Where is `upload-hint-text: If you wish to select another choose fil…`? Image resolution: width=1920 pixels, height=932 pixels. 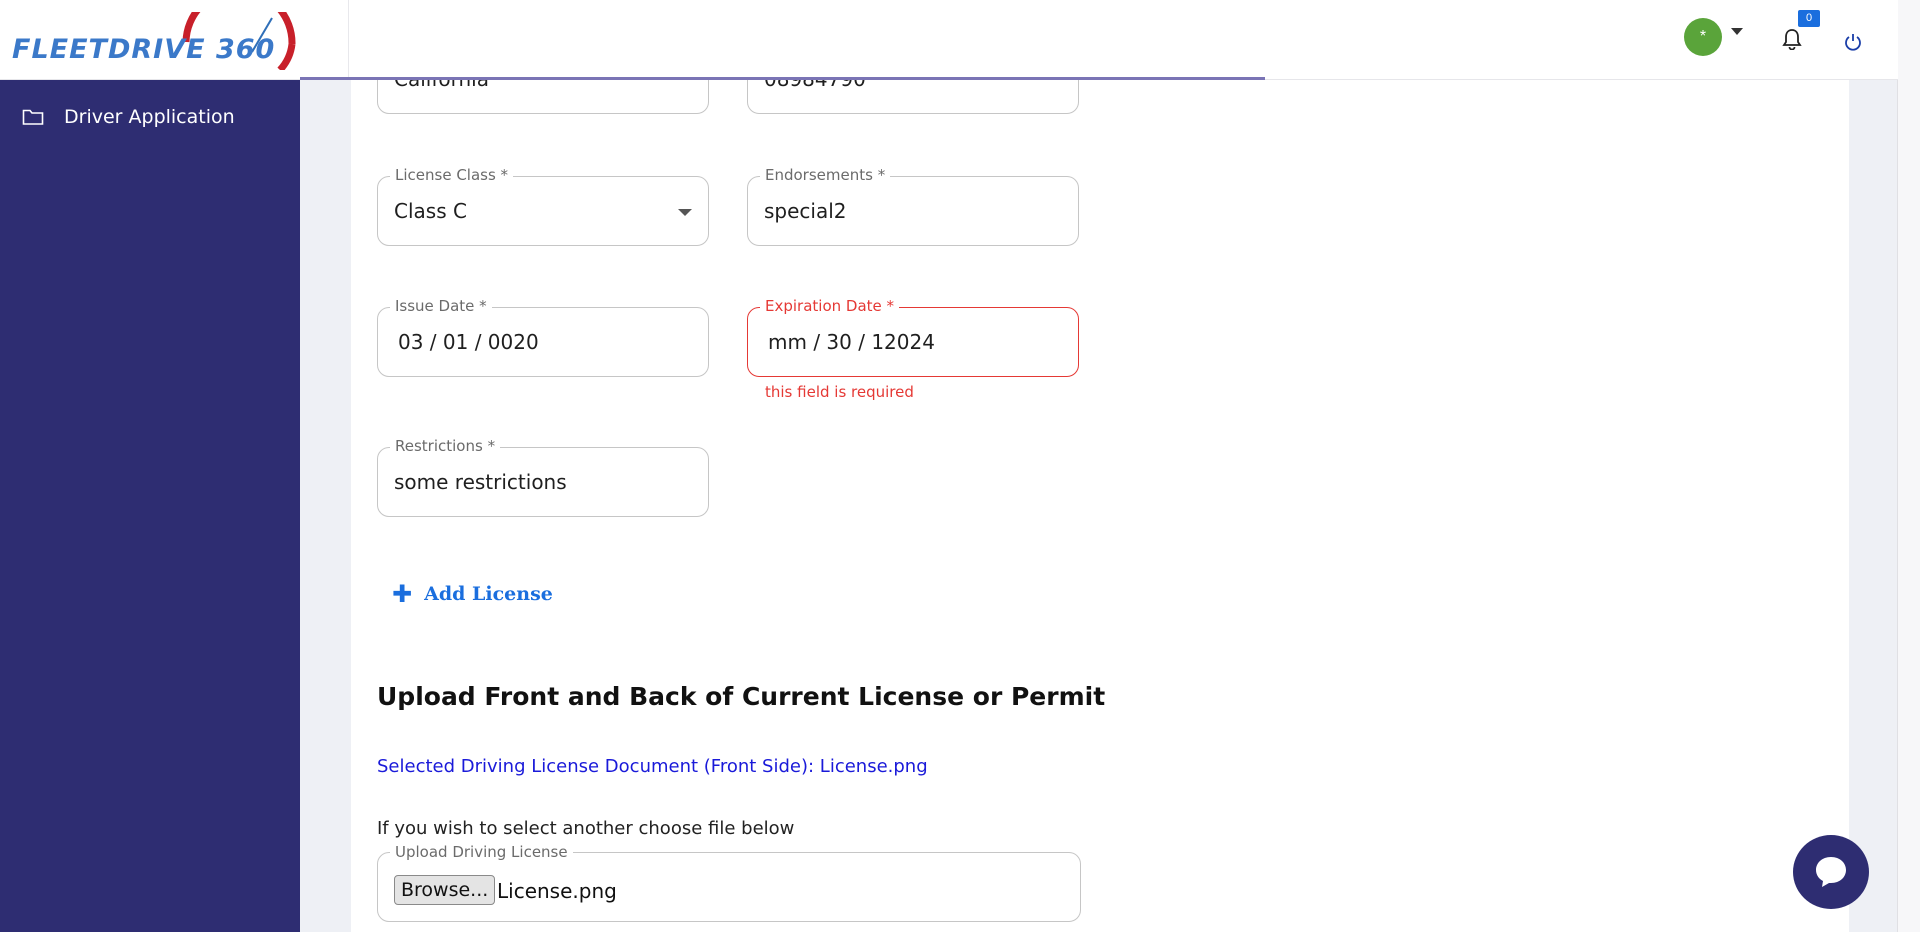 upload-hint-text: If you wish to select another choose fil… is located at coordinates (586, 828).